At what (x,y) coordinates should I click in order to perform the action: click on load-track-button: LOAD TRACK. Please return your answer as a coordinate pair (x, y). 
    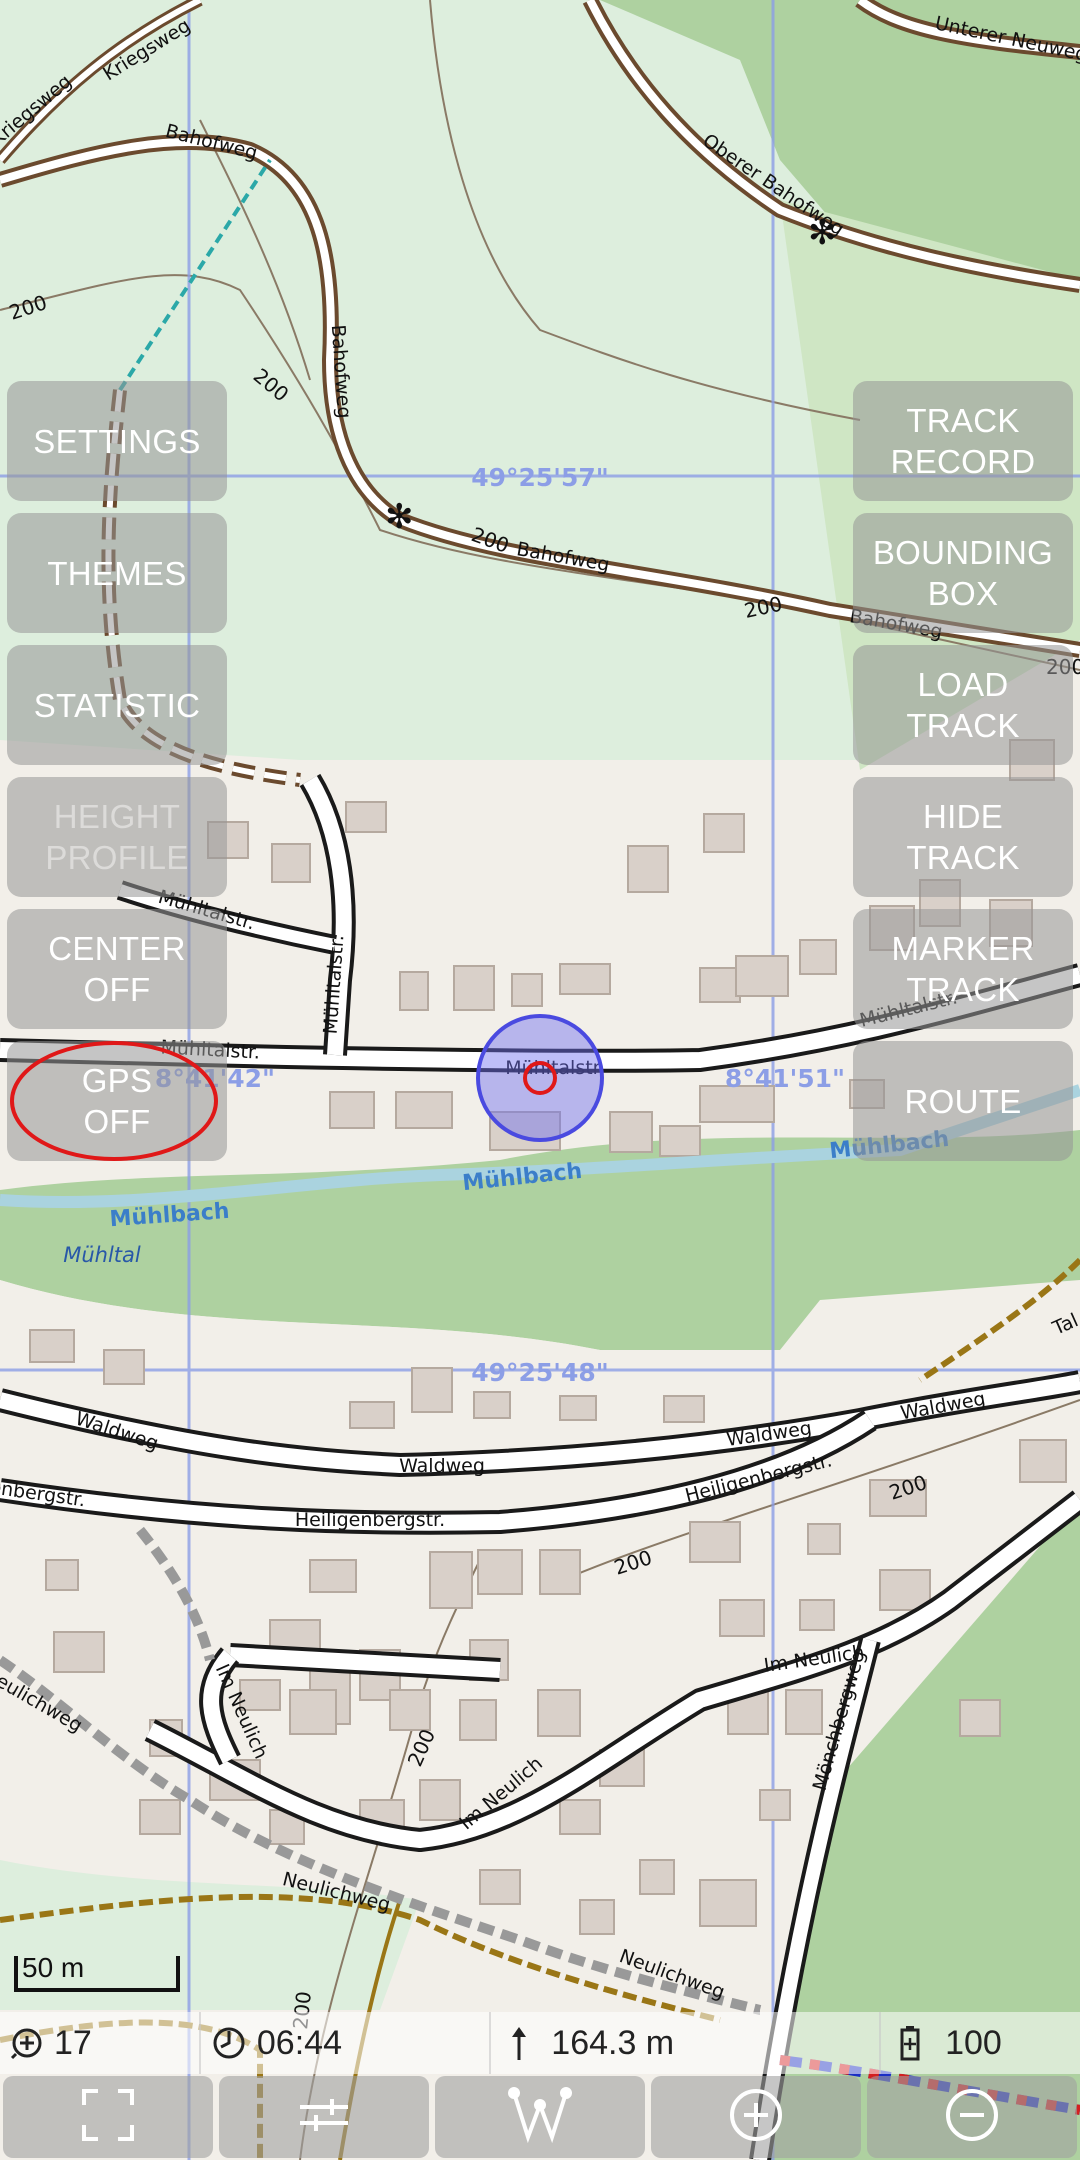
    Looking at the image, I should click on (963, 705).